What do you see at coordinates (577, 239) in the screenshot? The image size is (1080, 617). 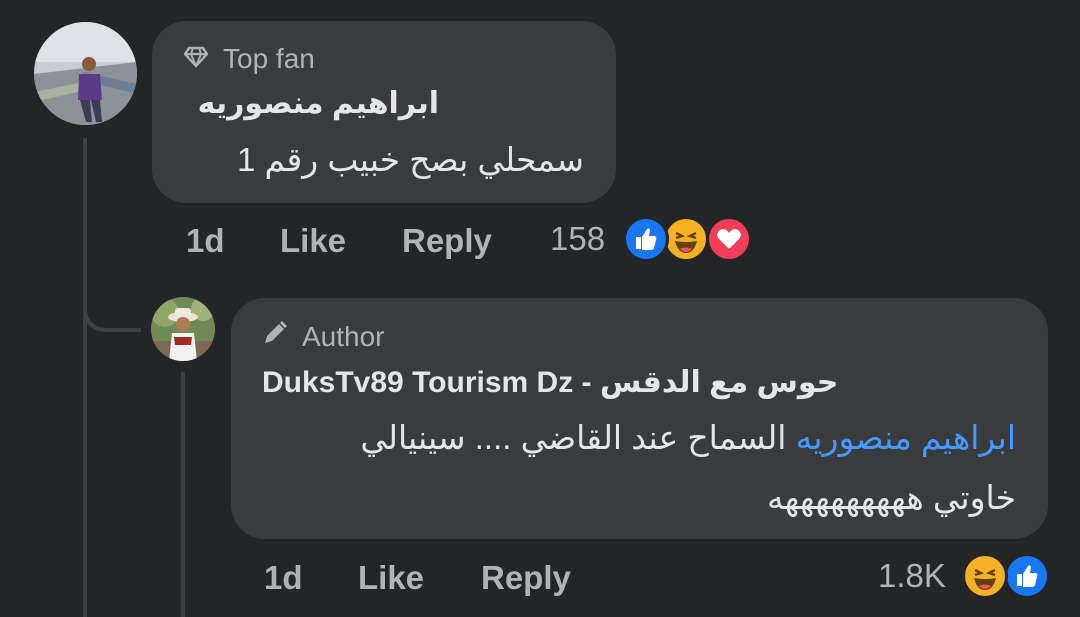 I see `comment-reaction-count: 158` at bounding box center [577, 239].